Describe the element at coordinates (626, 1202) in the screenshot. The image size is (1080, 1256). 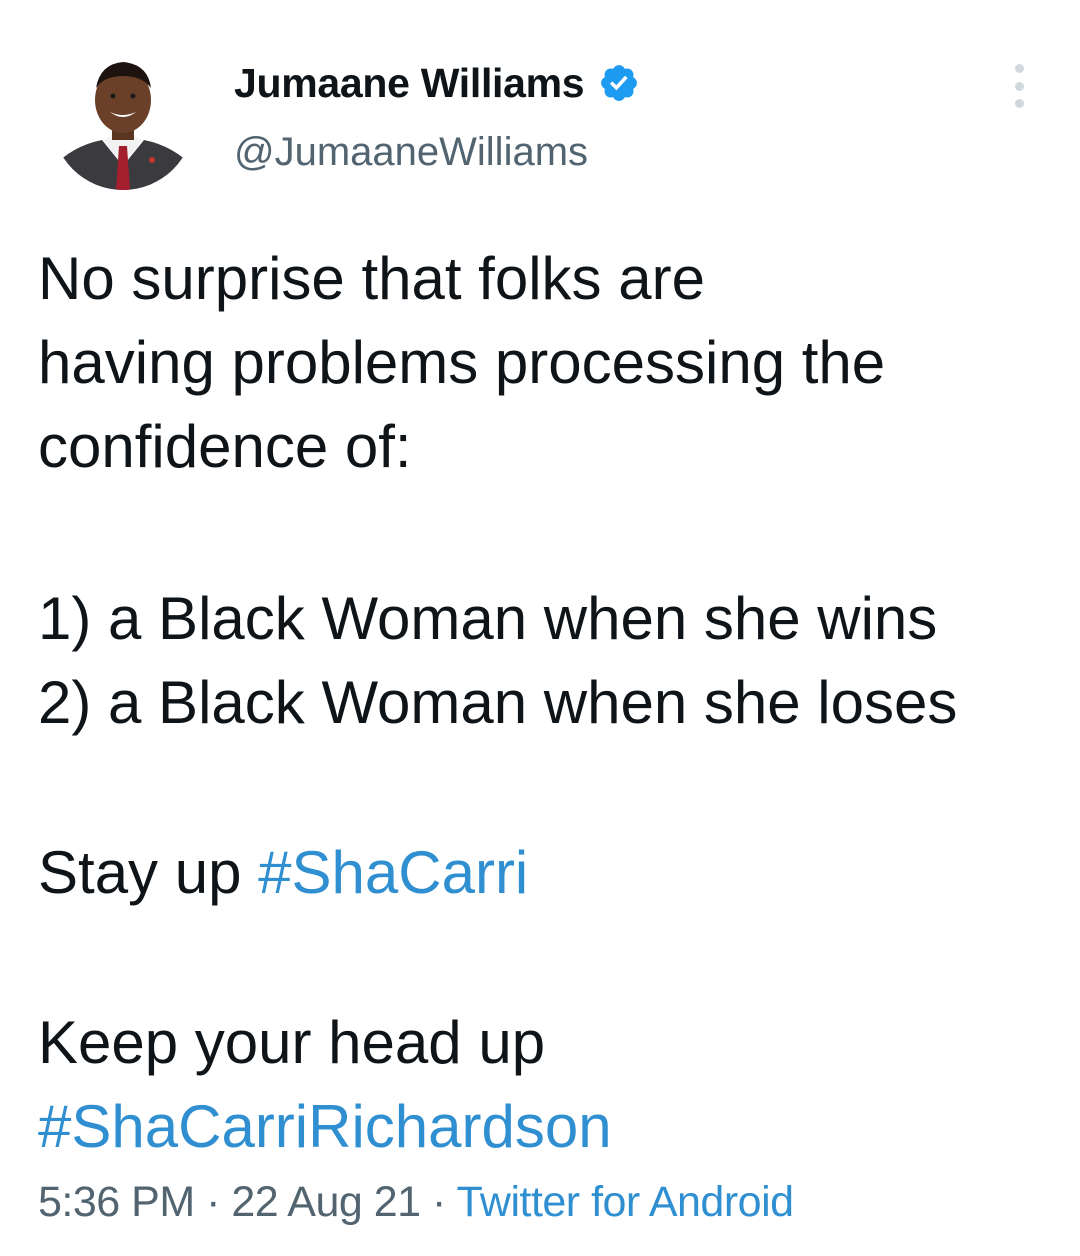
I see `tweet-source-link: Twitter for Android` at that location.